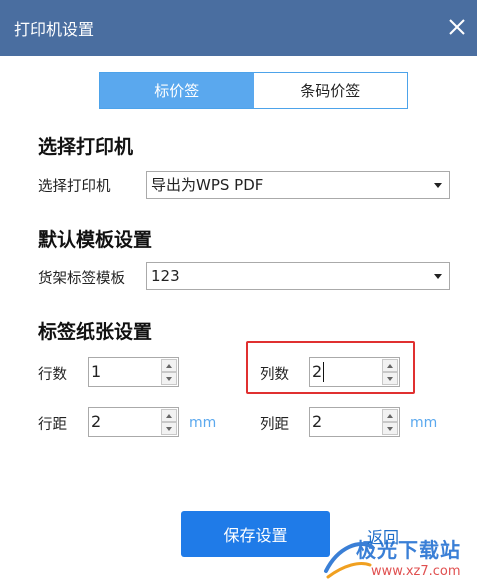 The image size is (477, 586). I want to click on row-gap-label: 行距, so click(52, 425).